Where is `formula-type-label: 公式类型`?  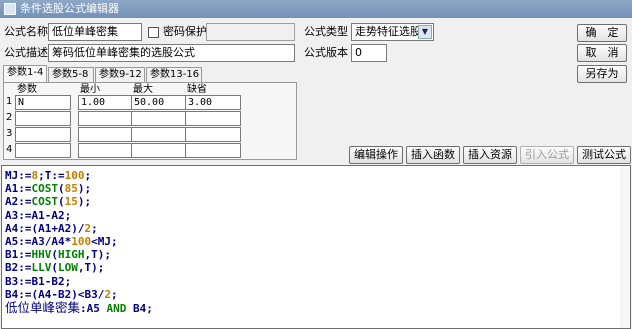
formula-type-label: 公式类型 is located at coordinates (326, 31).